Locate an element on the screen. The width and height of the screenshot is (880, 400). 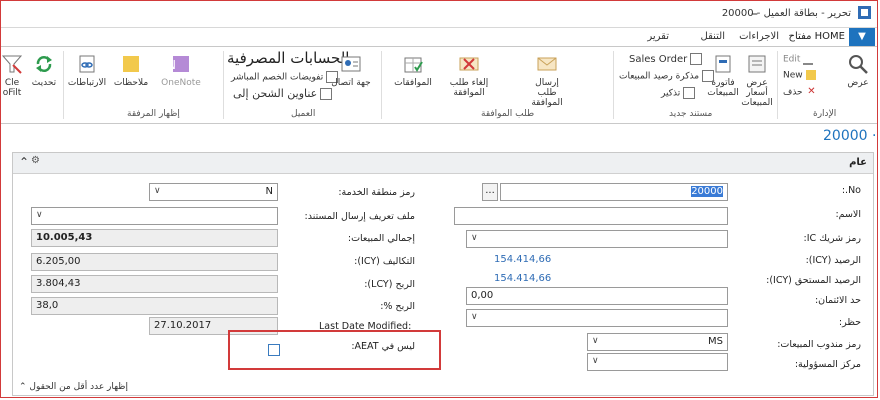
gear-icon: ⚙ is located at coordinates (35, 160).